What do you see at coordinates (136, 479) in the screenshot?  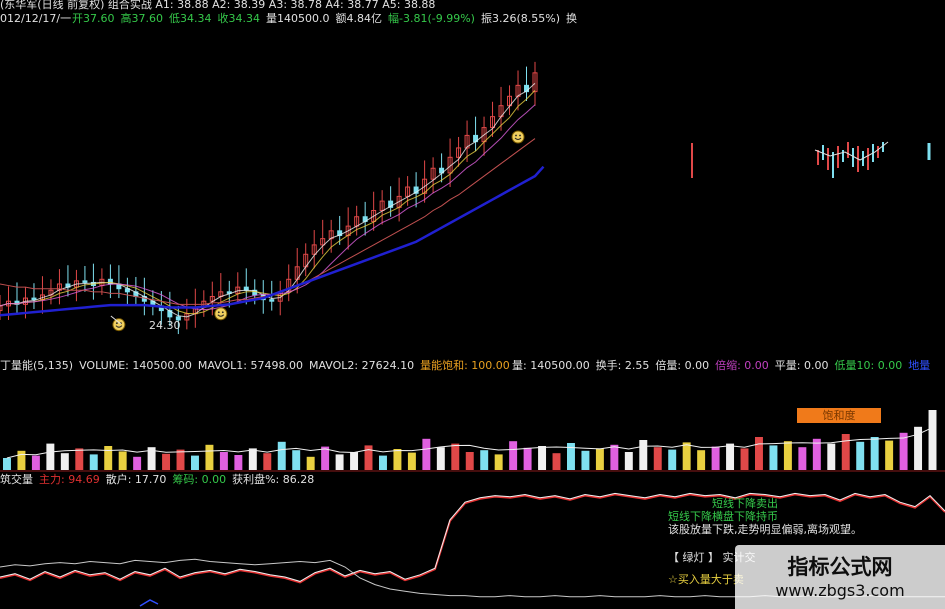 I see `indicator-header-item-2: 散户: 17.70` at bounding box center [136, 479].